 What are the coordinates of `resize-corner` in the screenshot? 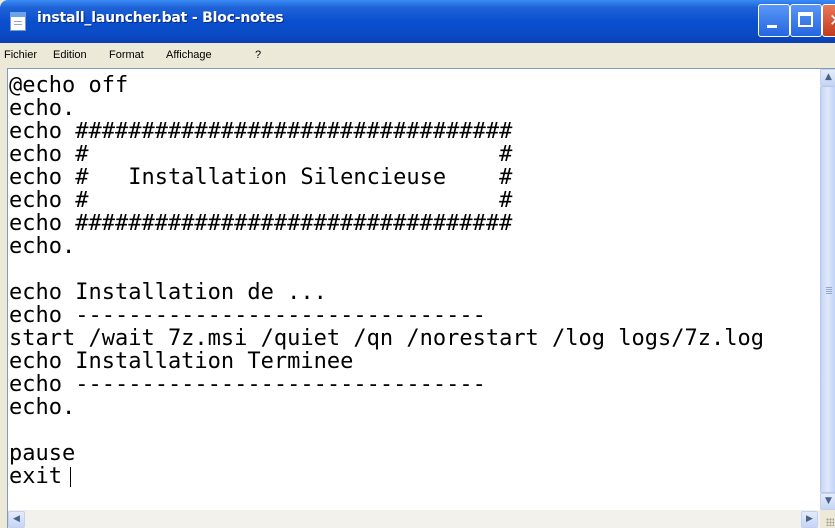 It's located at (827, 519).